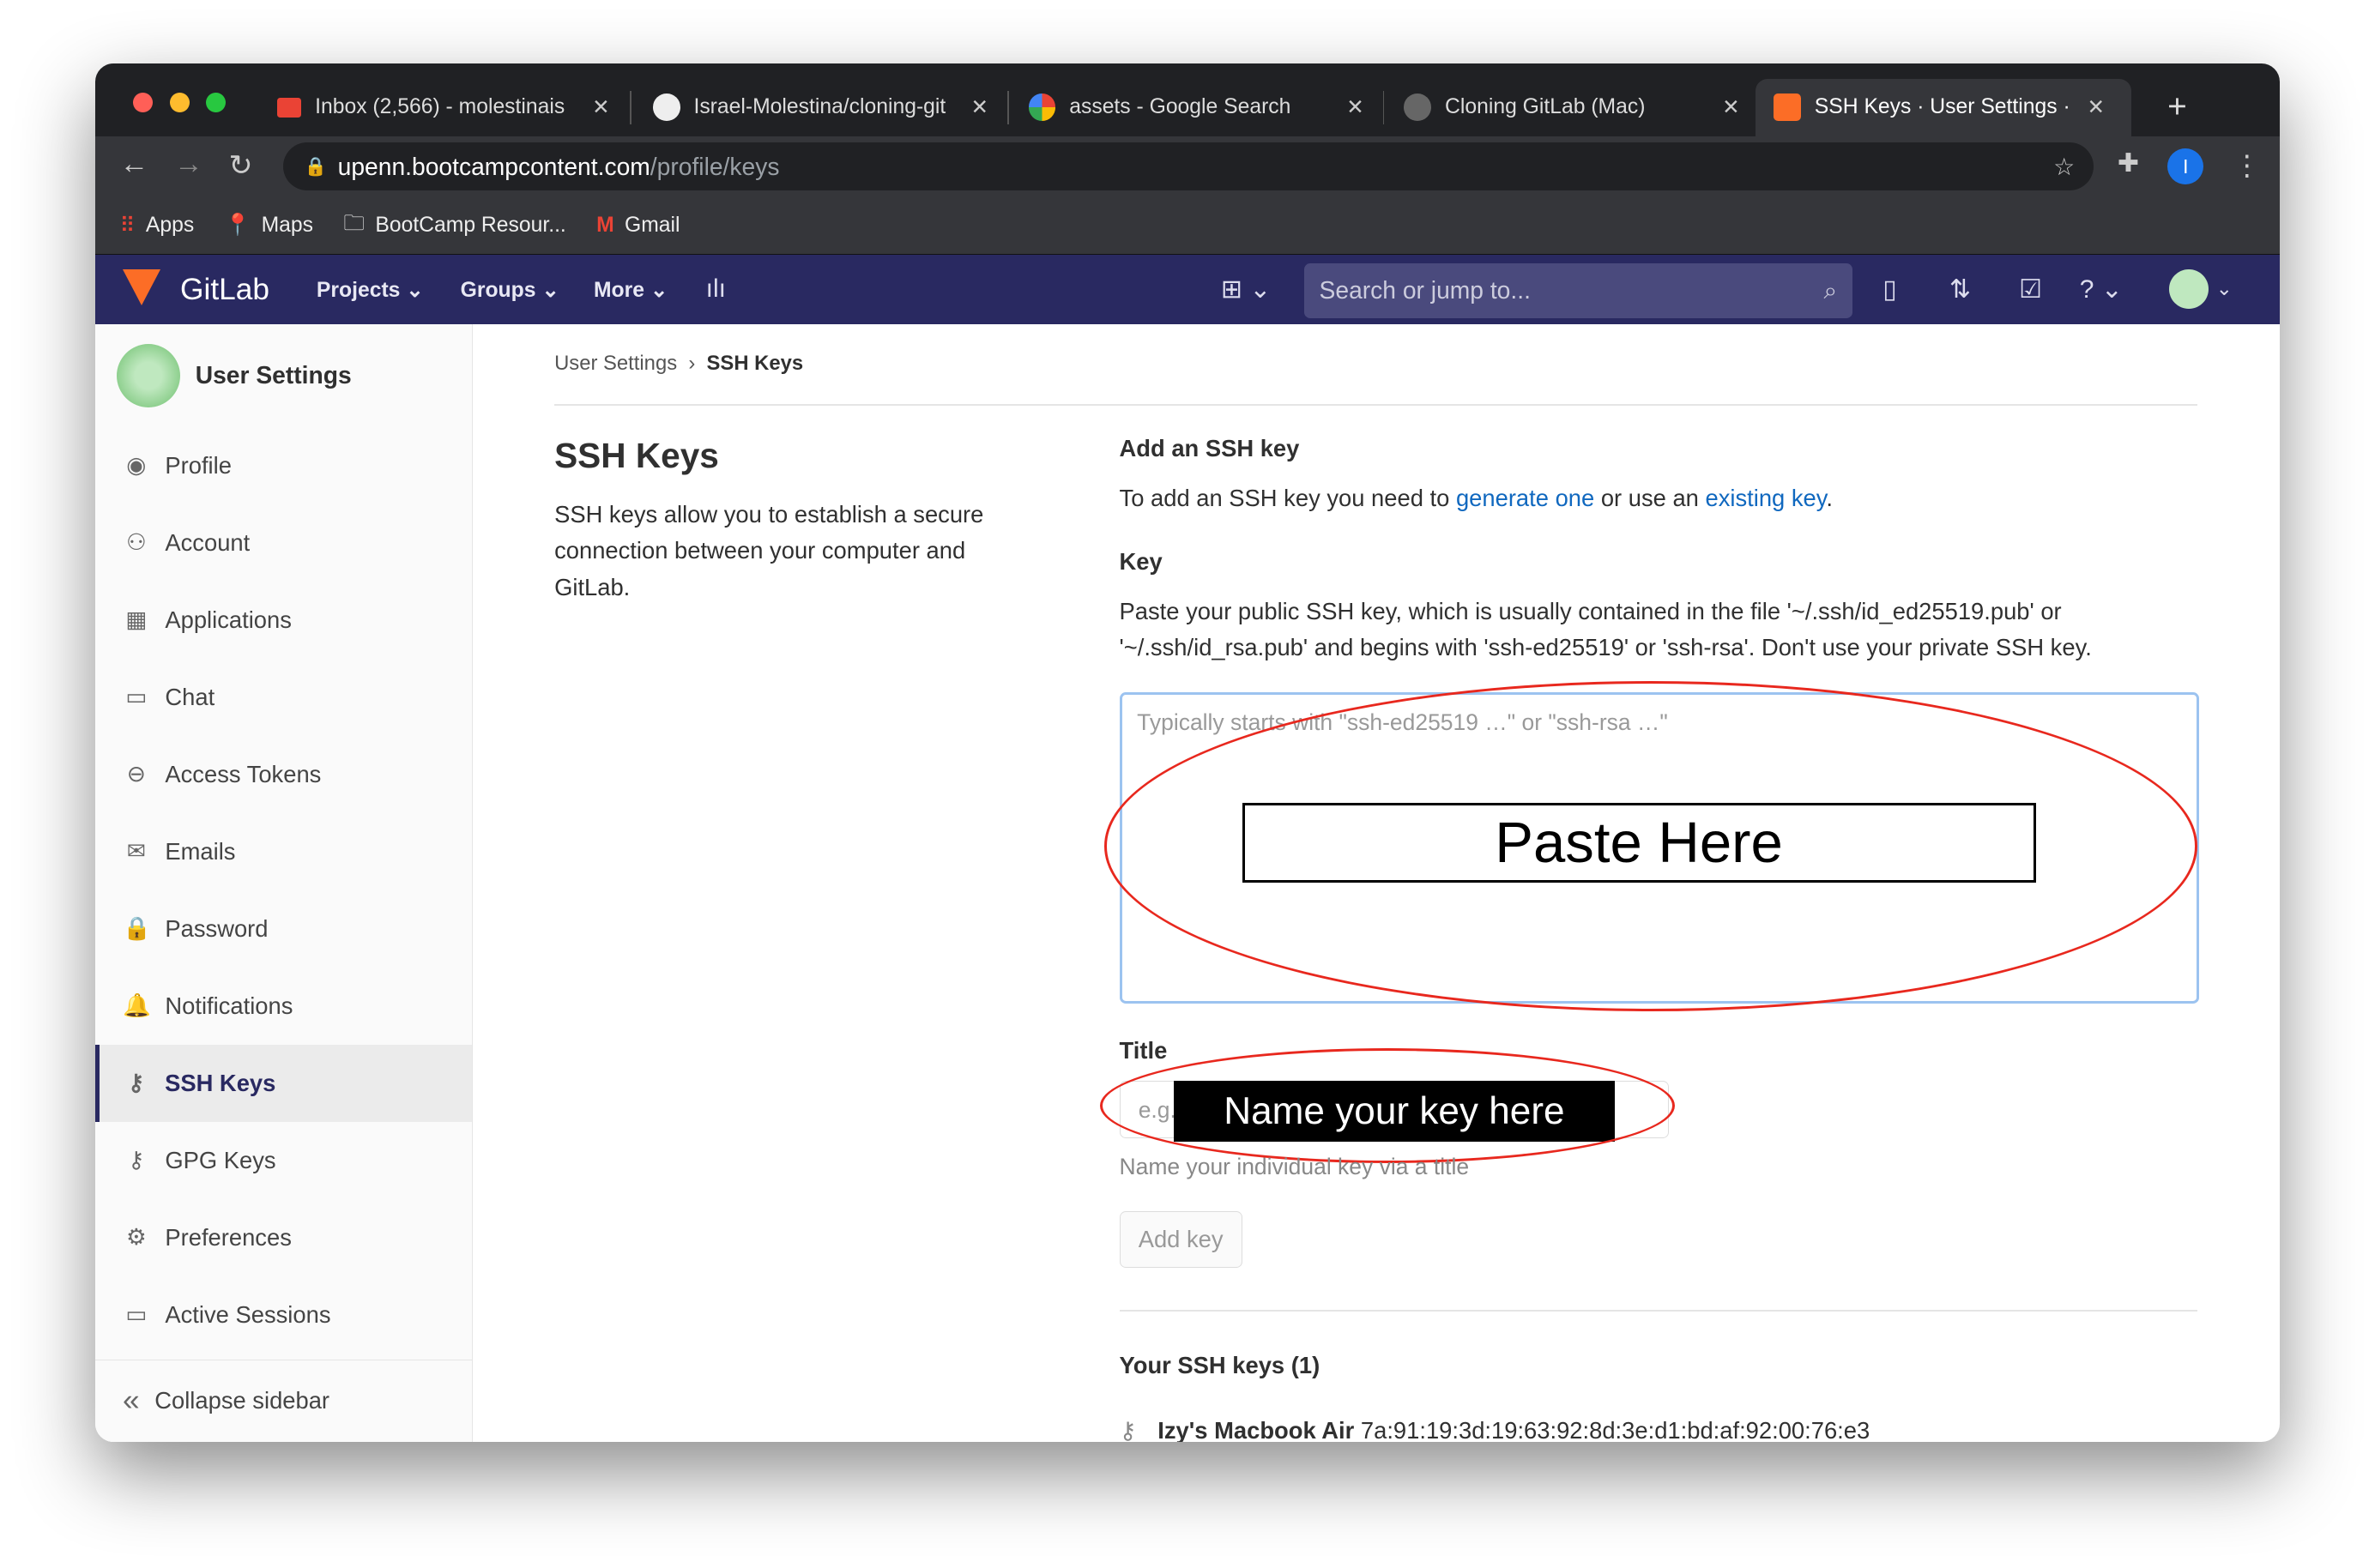  What do you see at coordinates (1246, 289) in the screenshot?
I see `new-item-icon: ⊞ ⌄` at bounding box center [1246, 289].